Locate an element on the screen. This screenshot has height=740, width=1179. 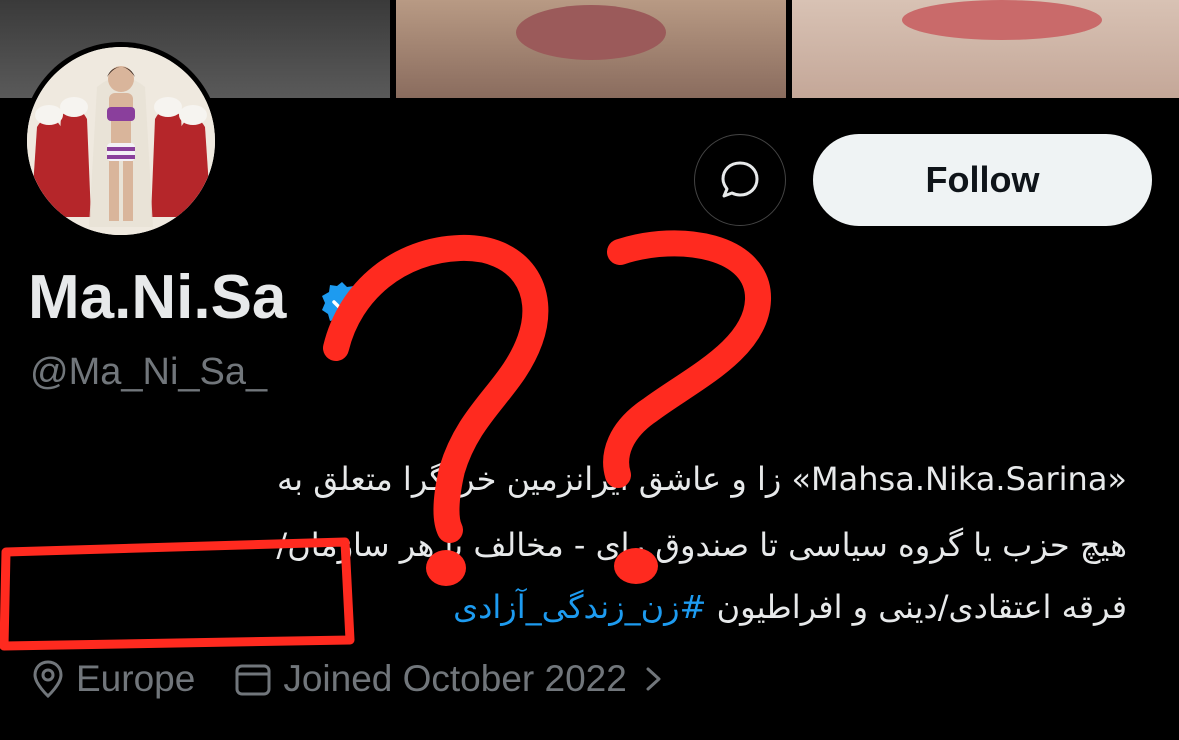
location: Europe is located at coordinates (112, 679).